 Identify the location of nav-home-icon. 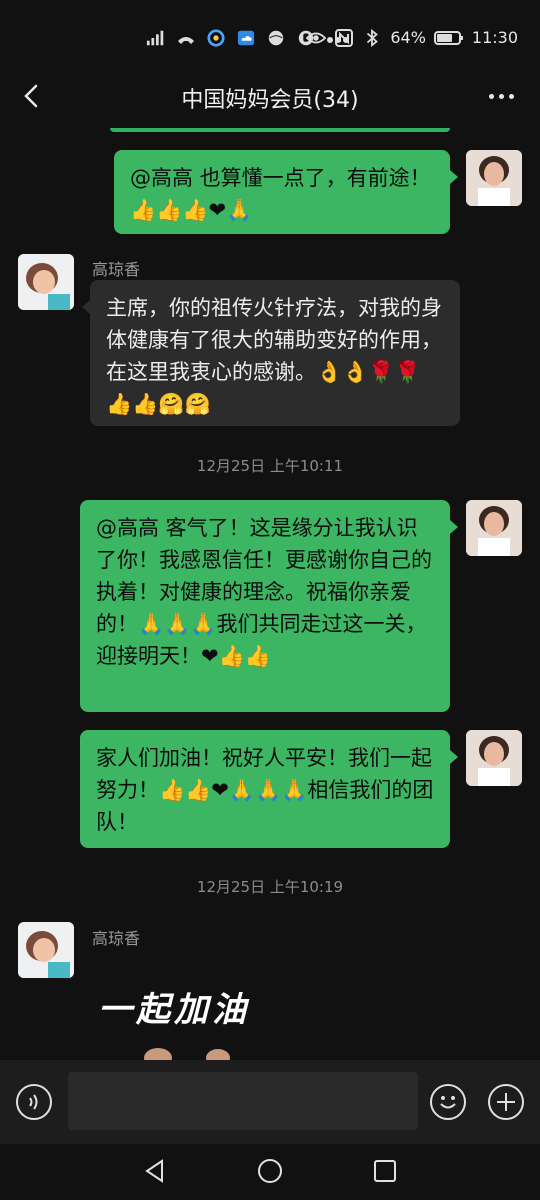
(270, 1171).